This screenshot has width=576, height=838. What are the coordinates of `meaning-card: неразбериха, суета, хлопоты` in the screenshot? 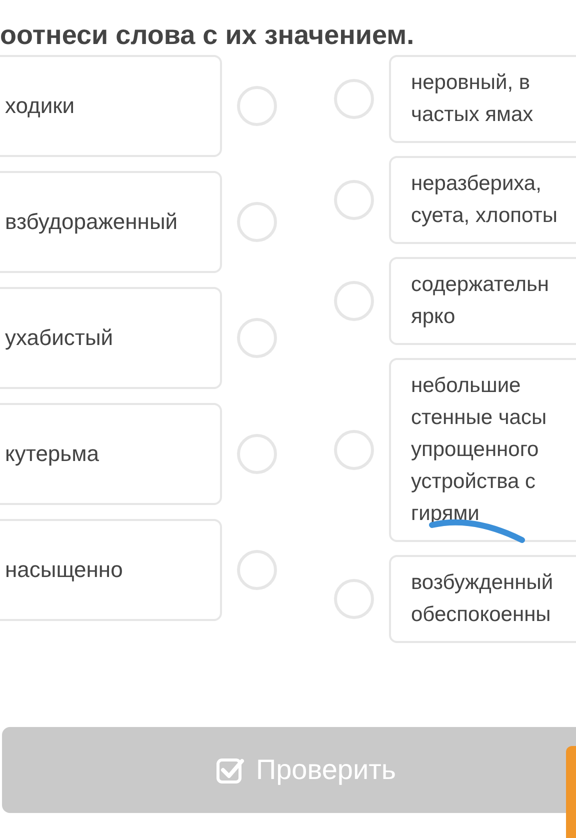 It's located at (482, 200).